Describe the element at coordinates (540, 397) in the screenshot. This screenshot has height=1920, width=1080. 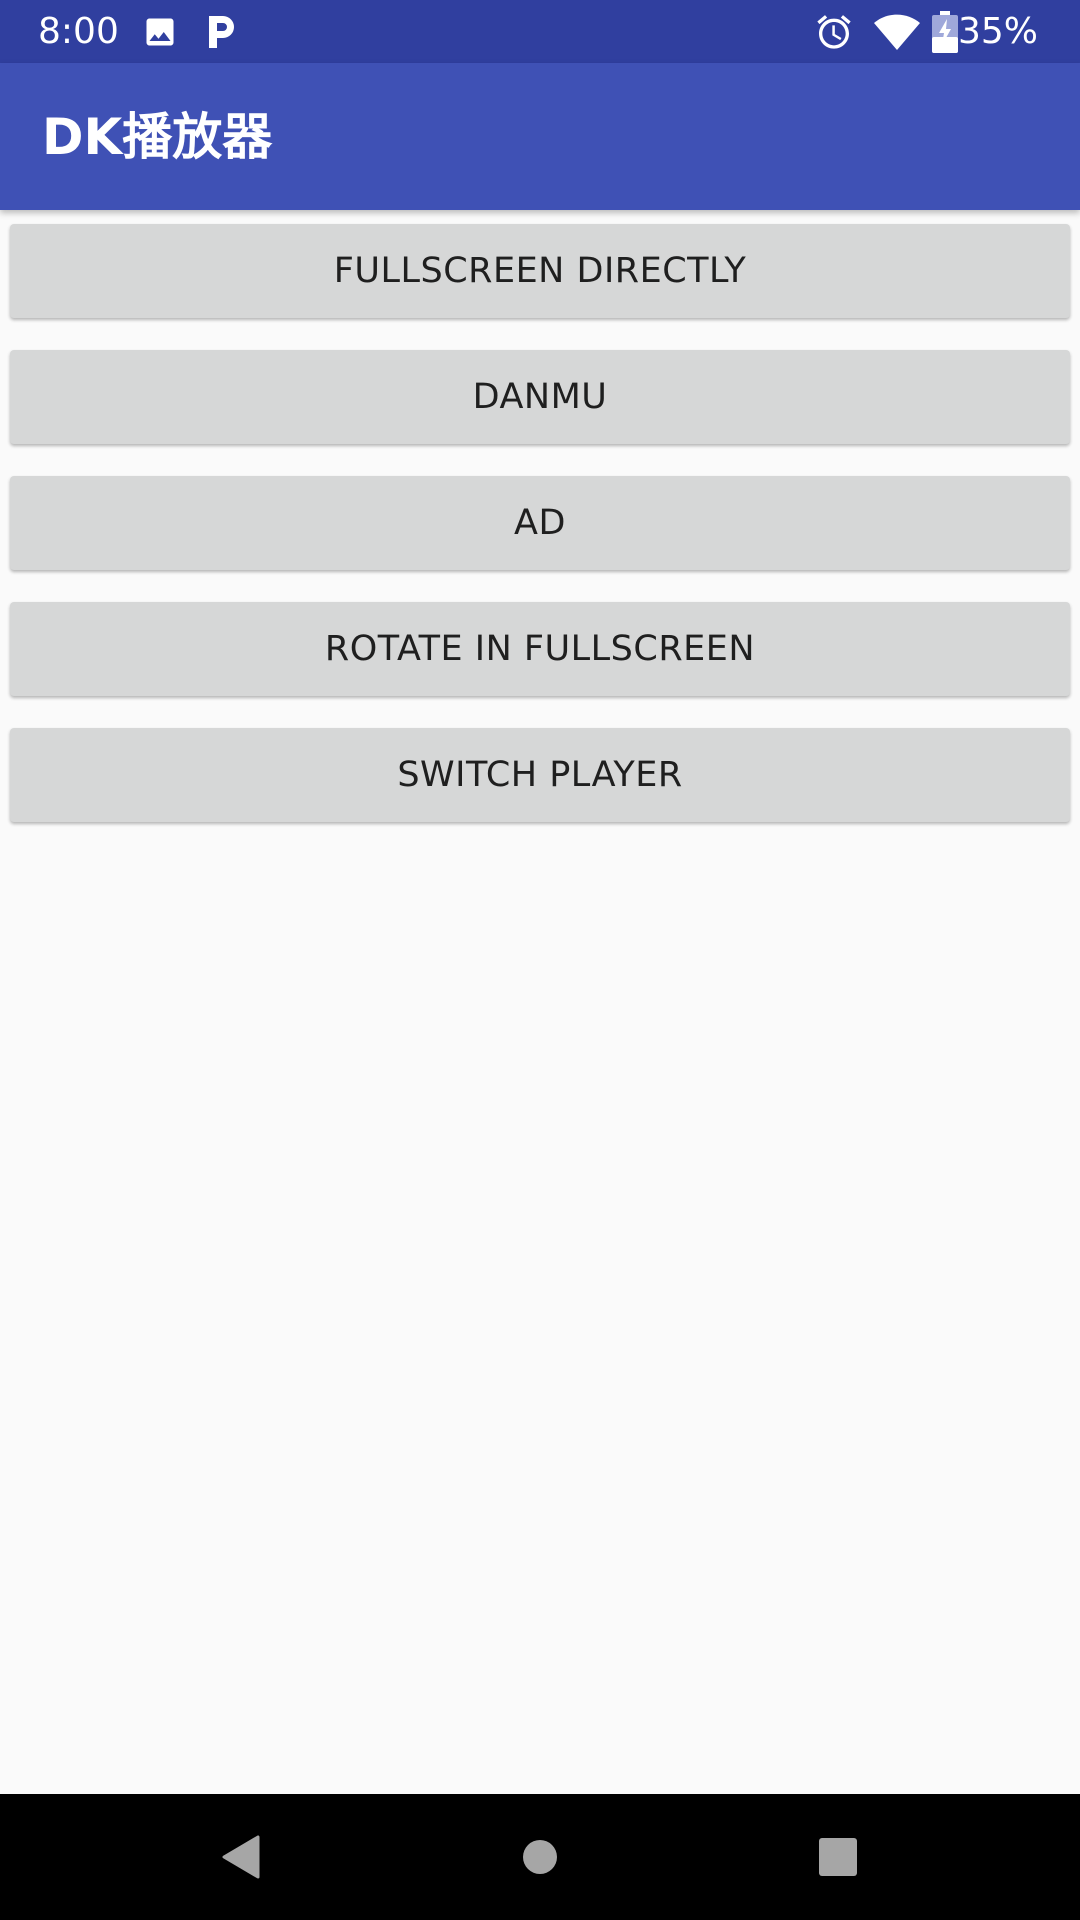
I see `danmu-button: DANMU` at that location.